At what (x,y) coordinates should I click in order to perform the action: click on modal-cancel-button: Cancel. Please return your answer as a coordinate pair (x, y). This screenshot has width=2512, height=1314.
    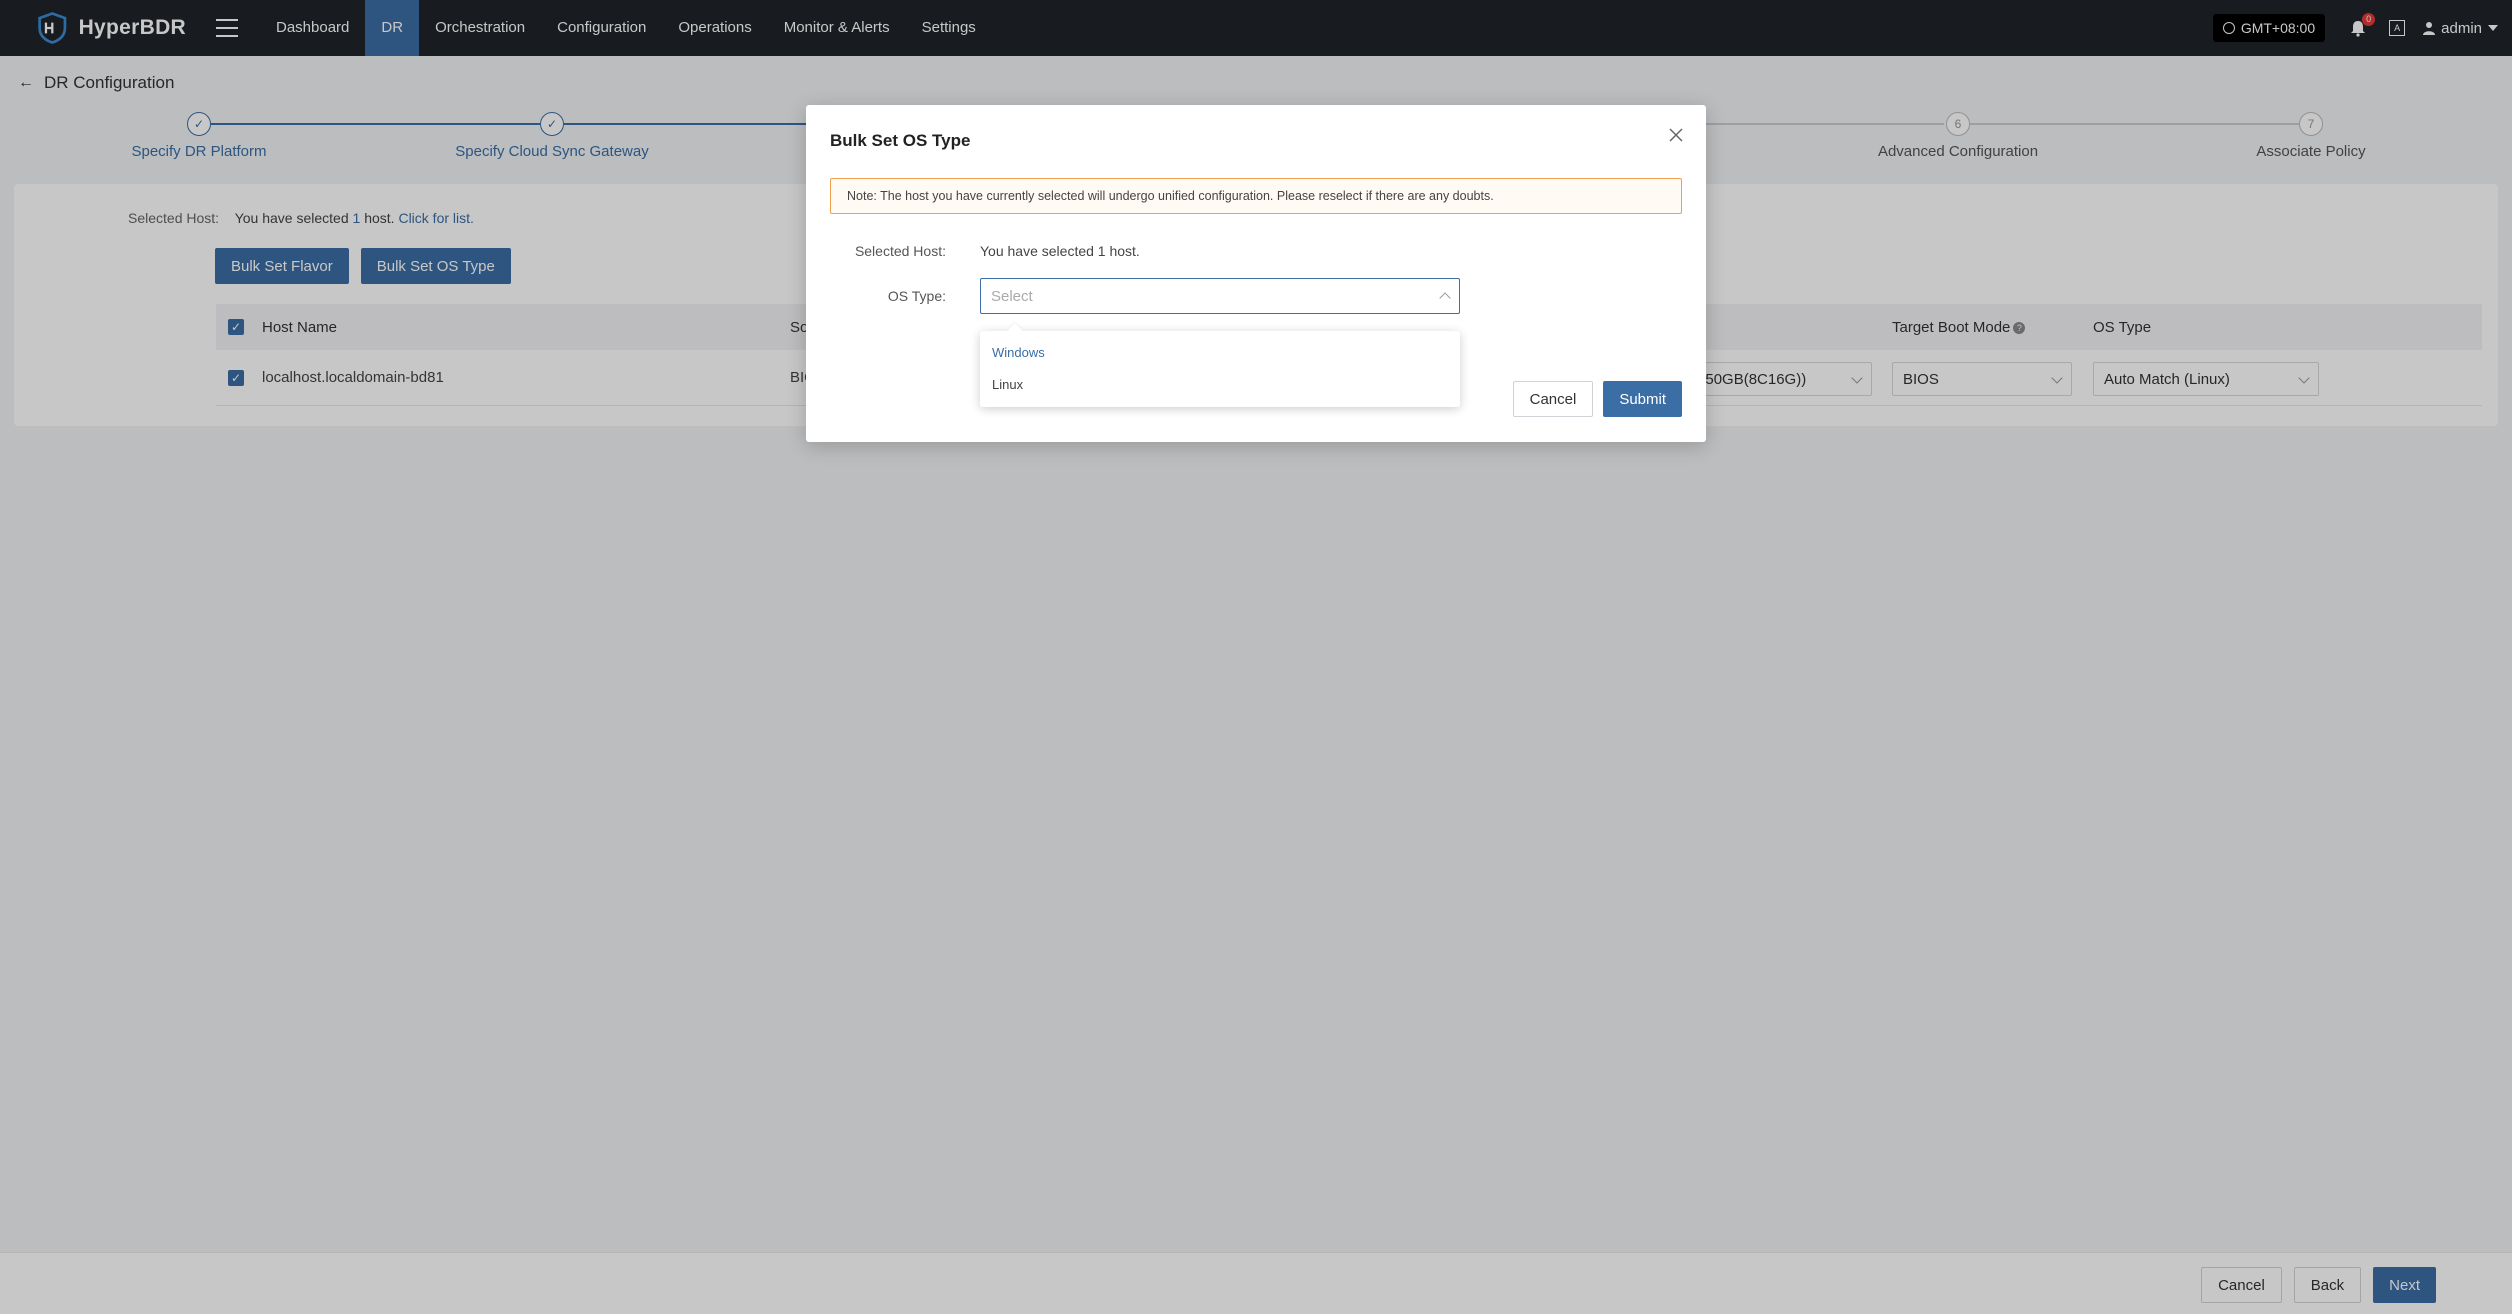
    Looking at the image, I should click on (1553, 399).